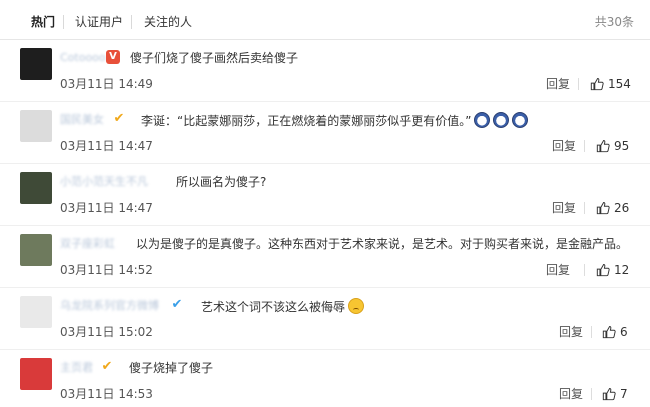 The width and height of the screenshot is (650, 407). Describe the element at coordinates (619, 84) in the screenshot. I see `like-count: 154` at that location.